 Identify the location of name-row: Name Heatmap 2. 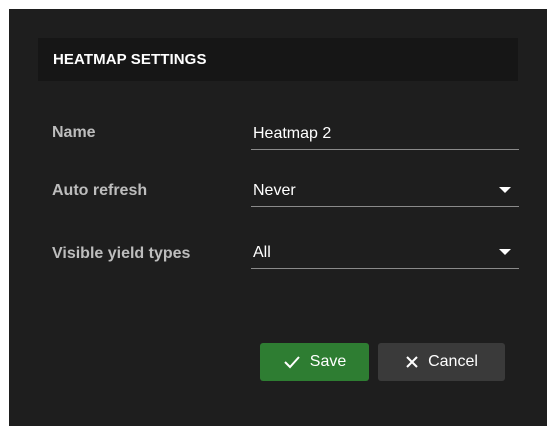
(285, 139).